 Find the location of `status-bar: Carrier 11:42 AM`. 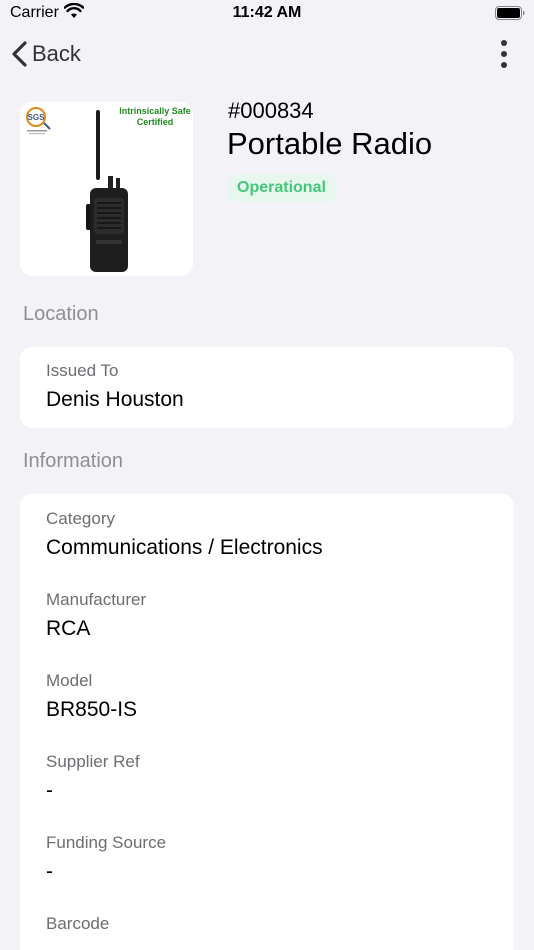

status-bar: Carrier 11:42 AM is located at coordinates (267, 15).